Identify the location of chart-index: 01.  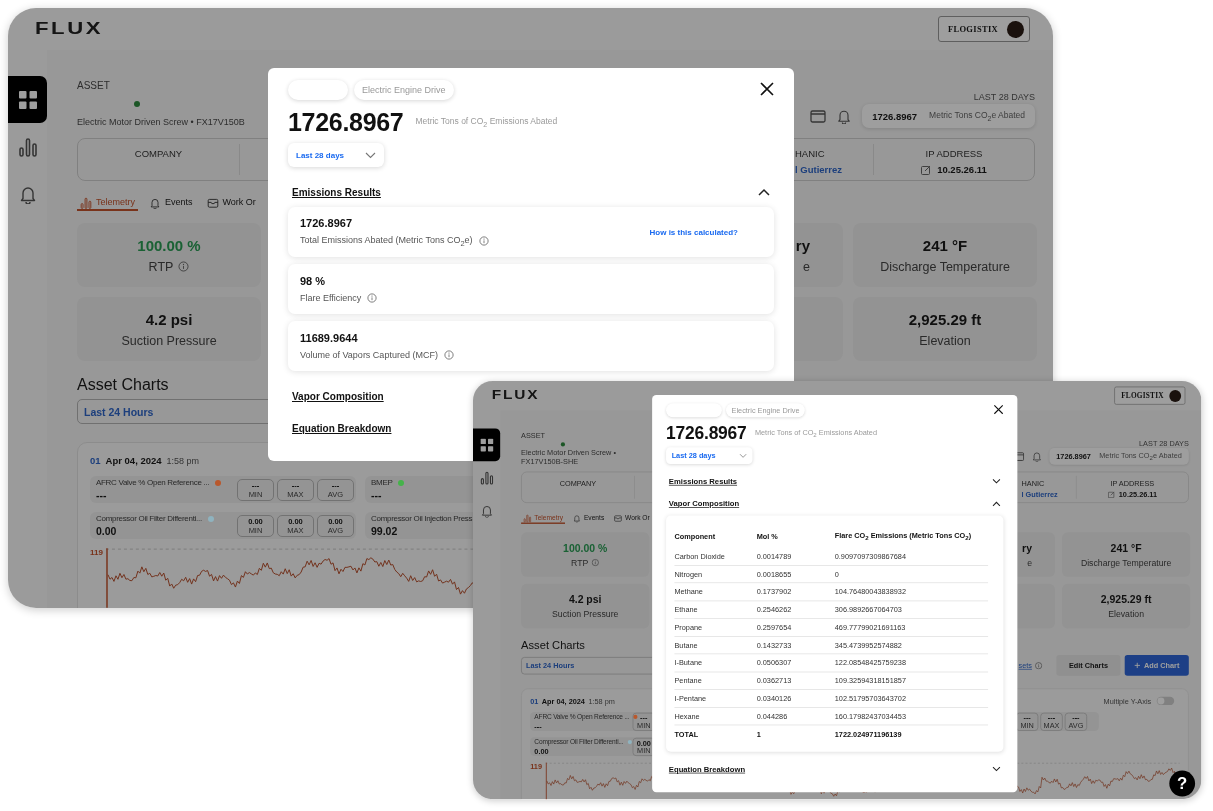
(95, 460).